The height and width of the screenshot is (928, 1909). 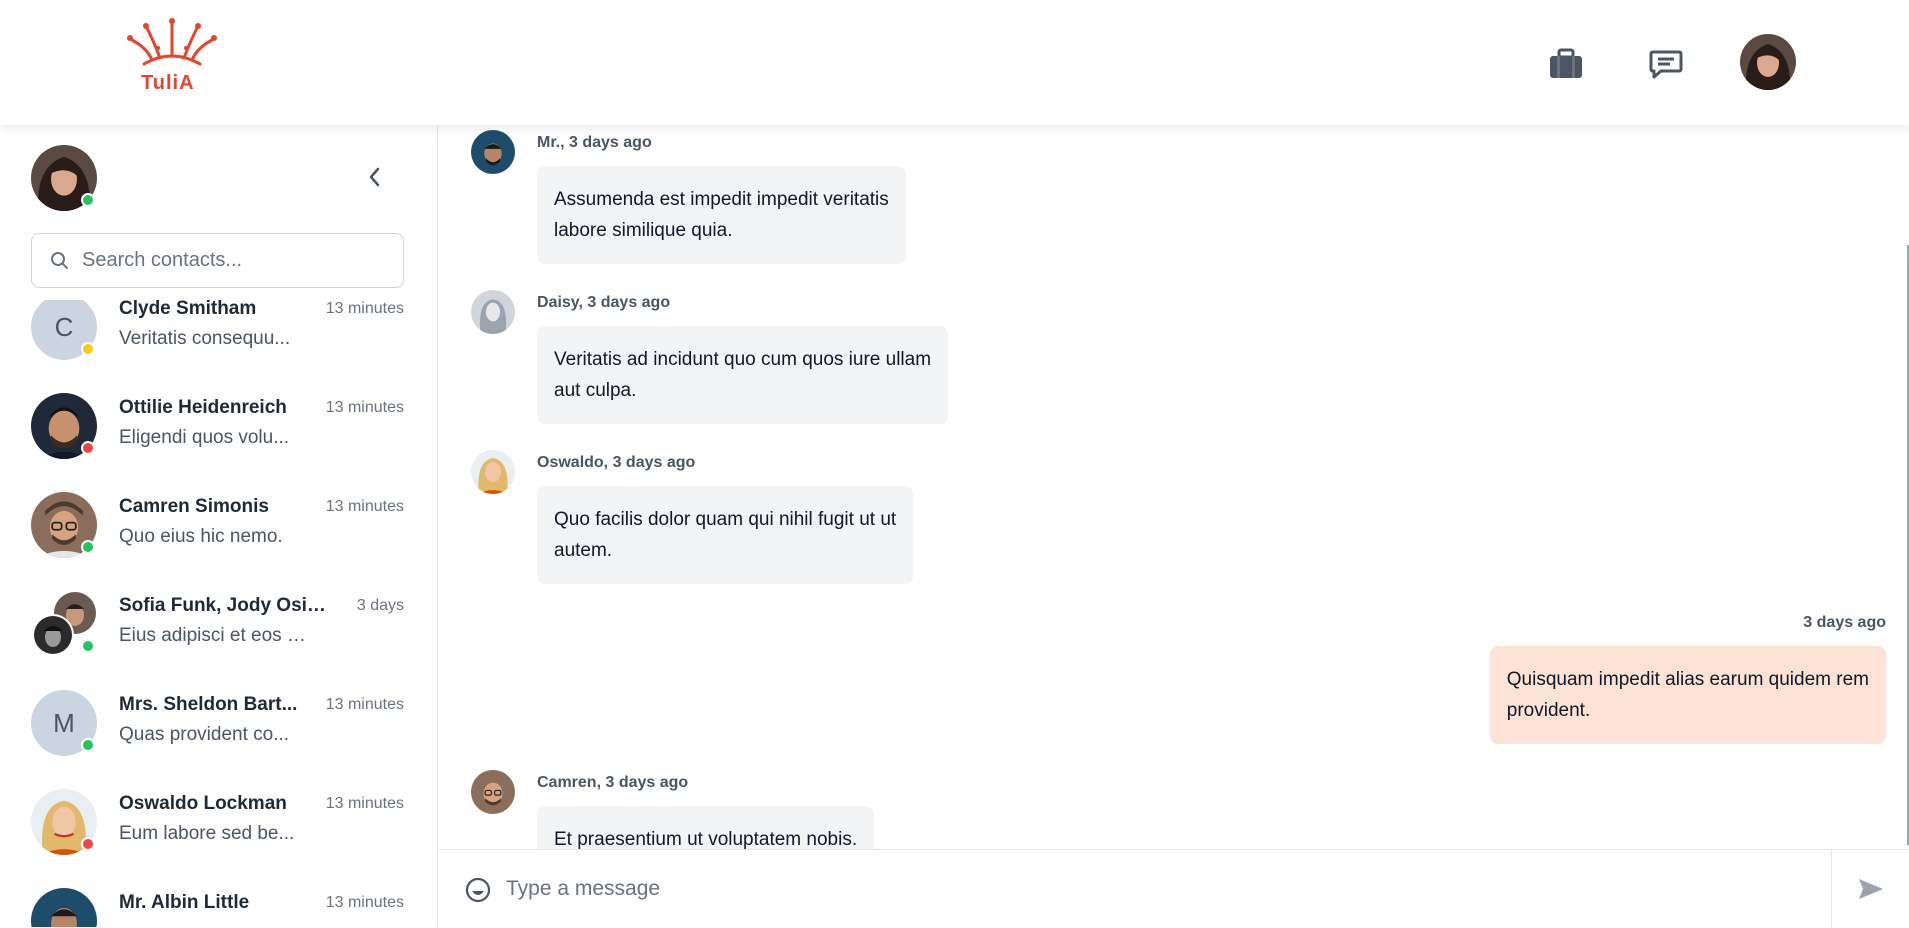 I want to click on search-input, so click(x=232, y=260).